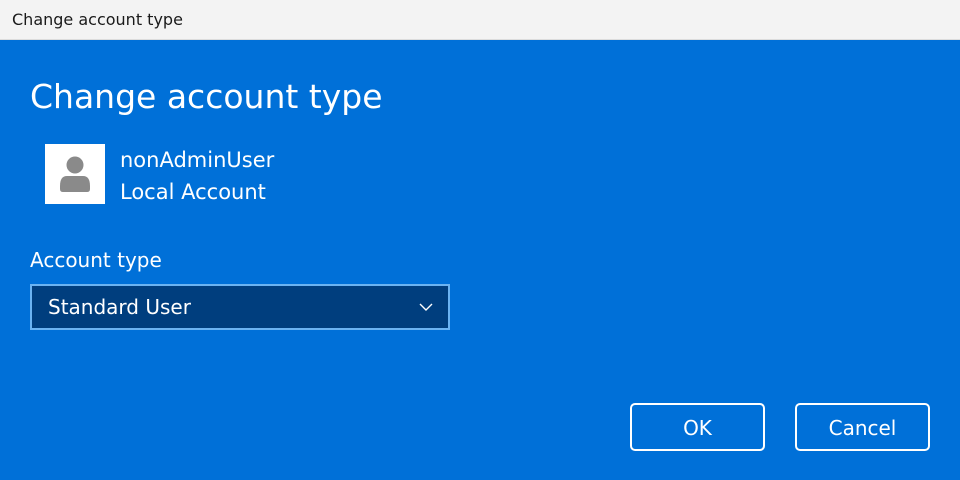  I want to click on account-kind: Local Account, so click(193, 192).